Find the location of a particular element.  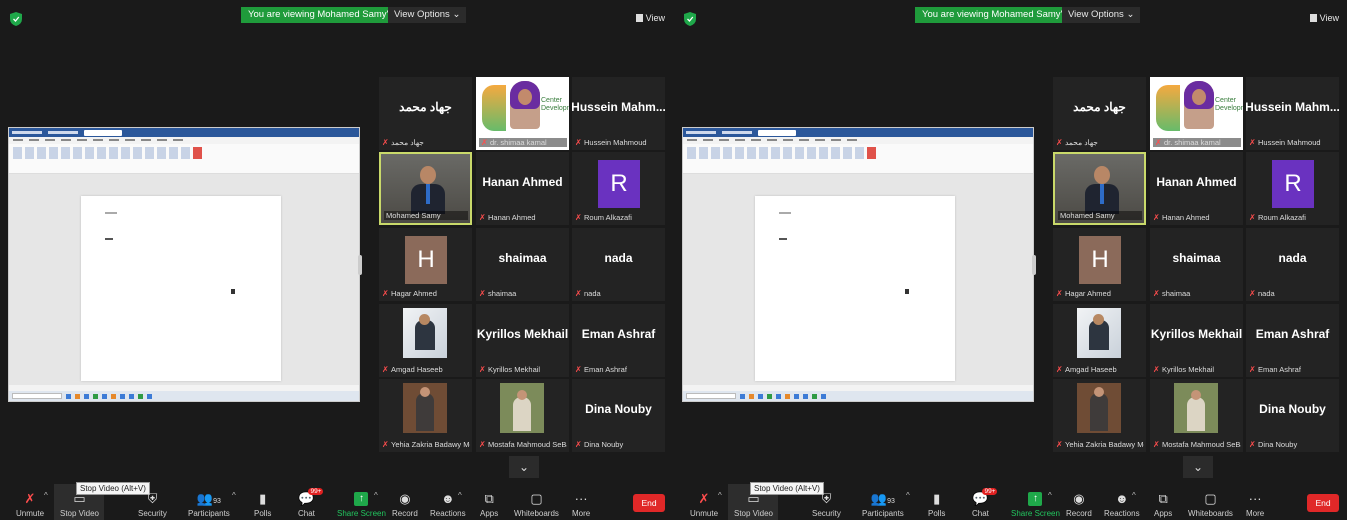

participant-caption: ✗ Roum Alkazafi is located at coordinates (1293, 217).